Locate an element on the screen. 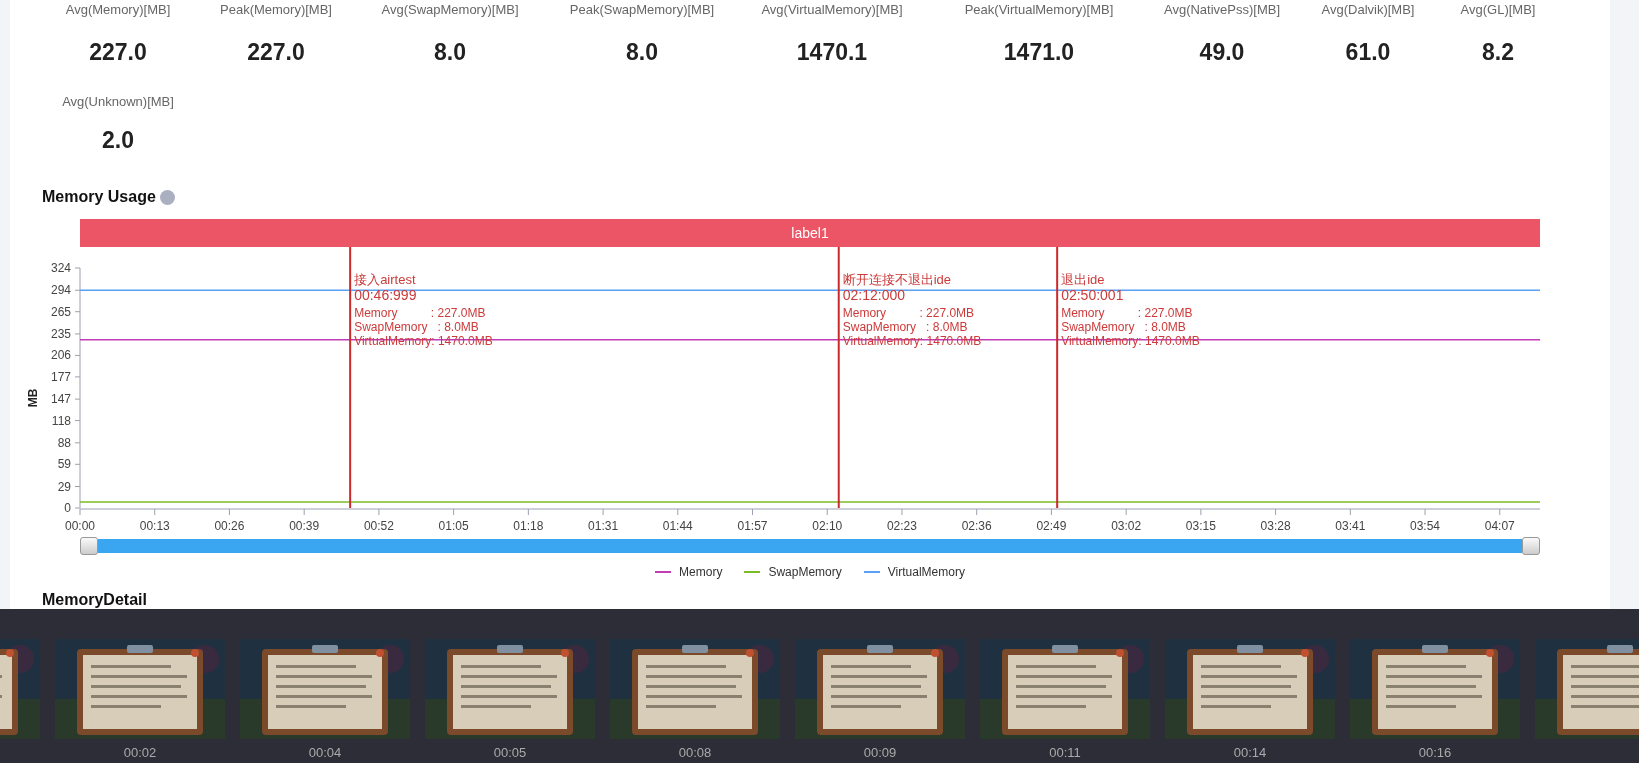 This screenshot has width=1639, height=763. axis-label: 01:57 is located at coordinates (752, 526).